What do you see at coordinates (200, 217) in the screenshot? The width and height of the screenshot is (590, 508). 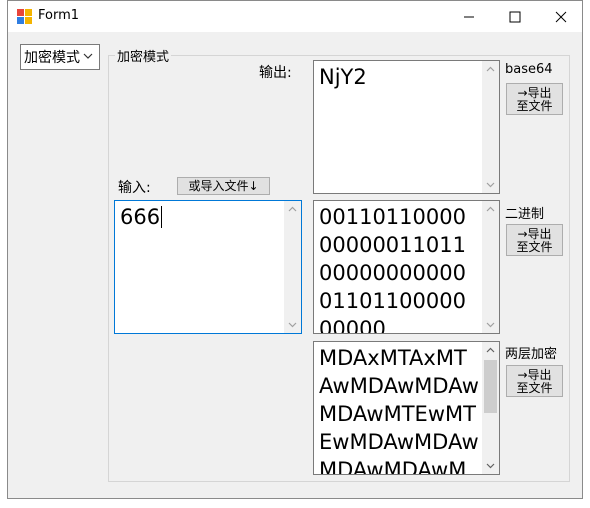 I see `input-text-wrapper: 666` at bounding box center [200, 217].